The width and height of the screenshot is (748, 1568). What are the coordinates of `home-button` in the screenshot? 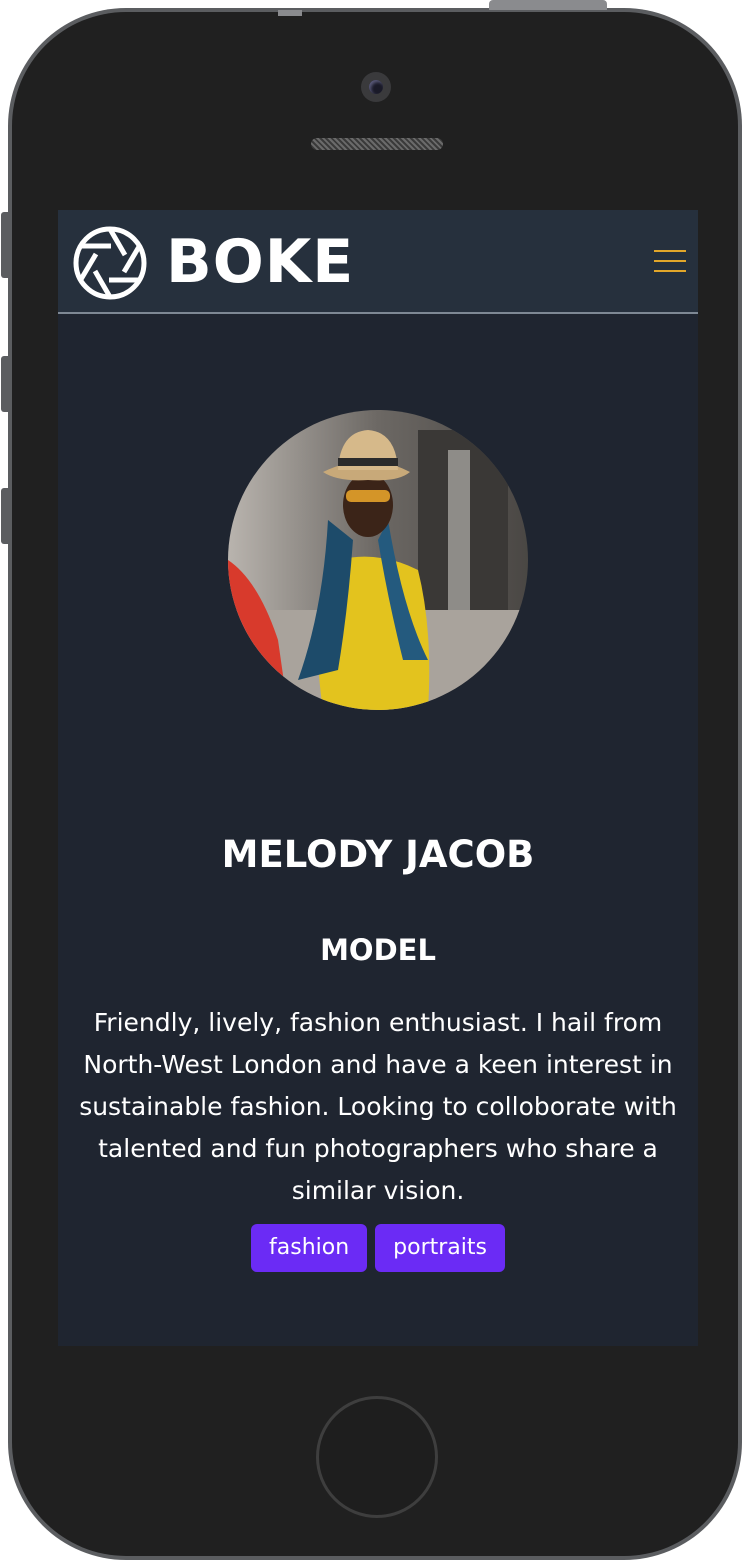 It's located at (377, 1457).